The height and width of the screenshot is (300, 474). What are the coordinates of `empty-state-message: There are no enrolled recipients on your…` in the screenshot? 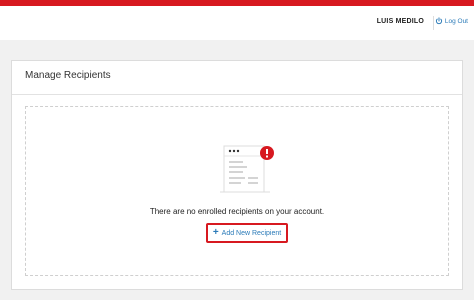 It's located at (237, 211).